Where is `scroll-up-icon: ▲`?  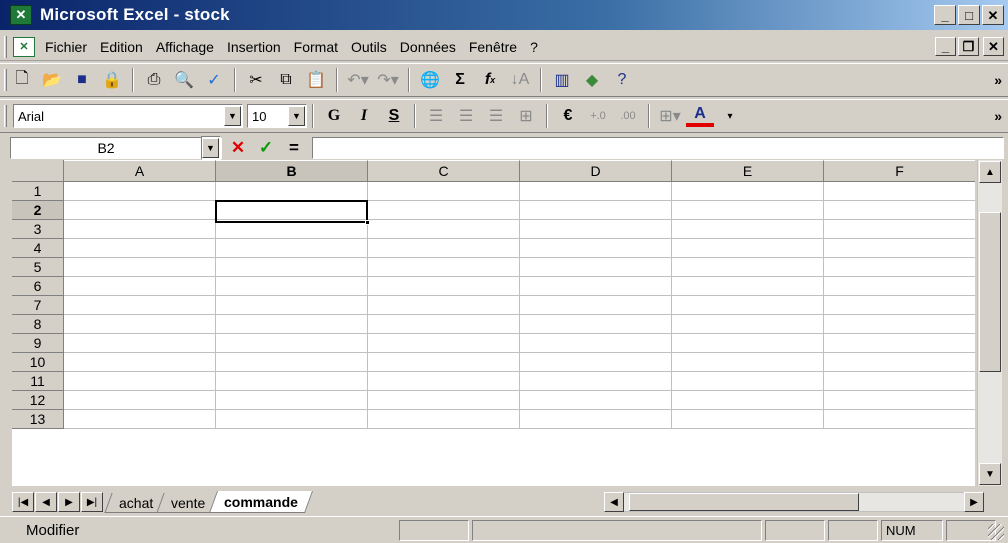 scroll-up-icon: ▲ is located at coordinates (990, 172).